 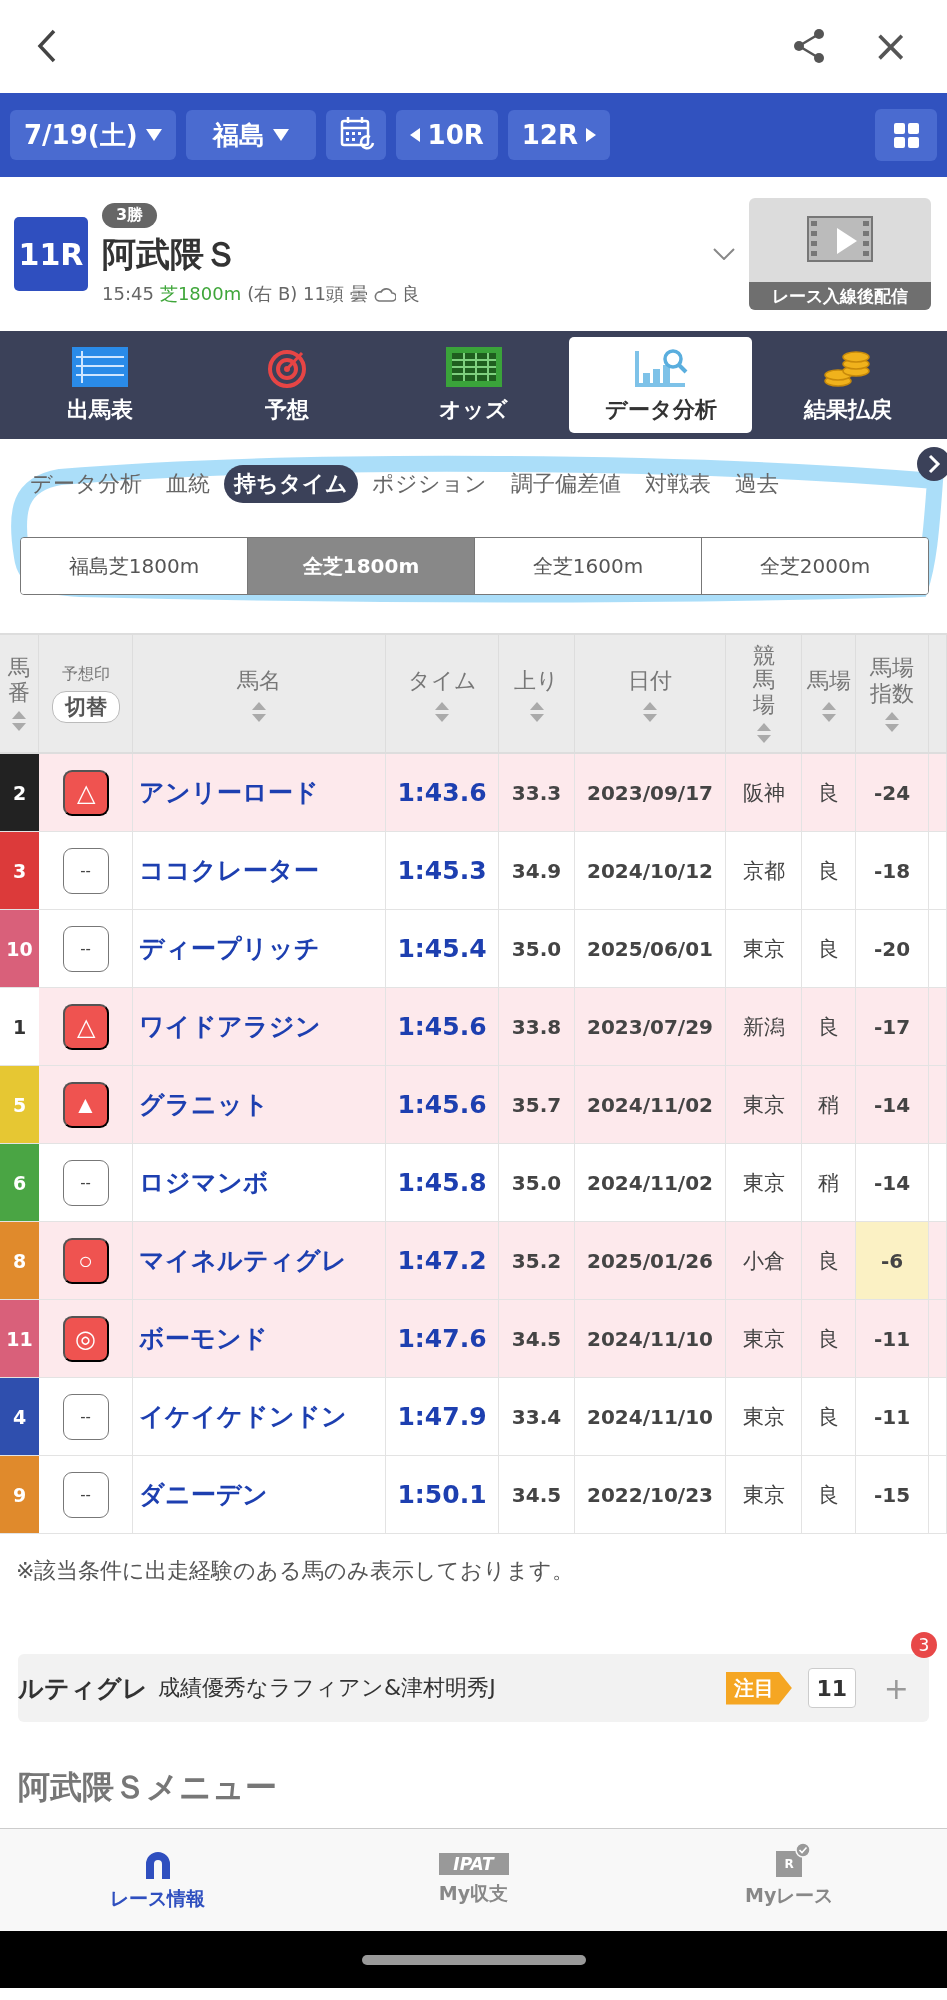 What do you see at coordinates (660, 385) in the screenshot?
I see `nav-tab: データ分析` at bounding box center [660, 385].